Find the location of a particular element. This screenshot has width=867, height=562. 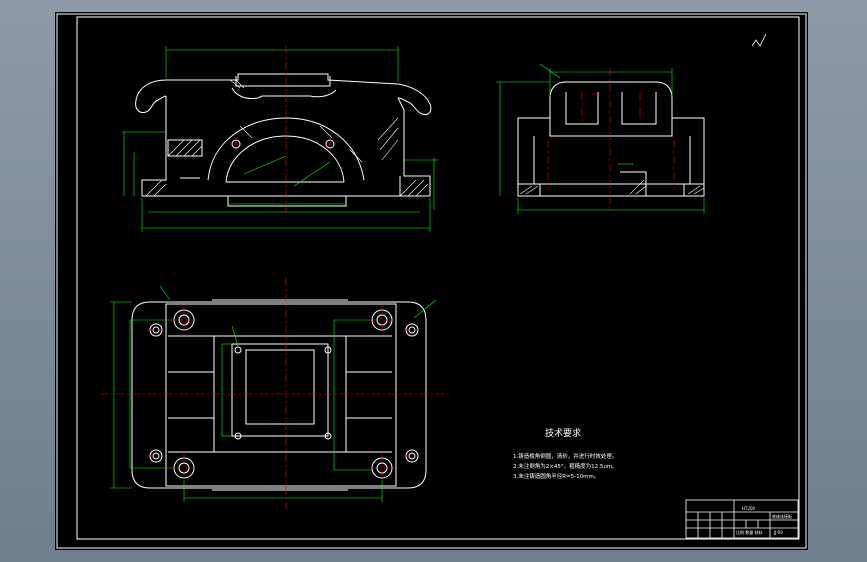

front-view is located at coordinates (283, 140).